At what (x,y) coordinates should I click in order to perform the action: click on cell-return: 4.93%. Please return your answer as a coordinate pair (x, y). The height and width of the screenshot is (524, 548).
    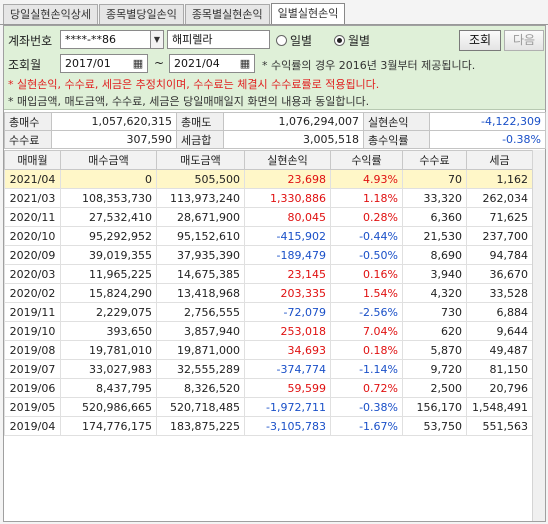
    Looking at the image, I should click on (366, 179).